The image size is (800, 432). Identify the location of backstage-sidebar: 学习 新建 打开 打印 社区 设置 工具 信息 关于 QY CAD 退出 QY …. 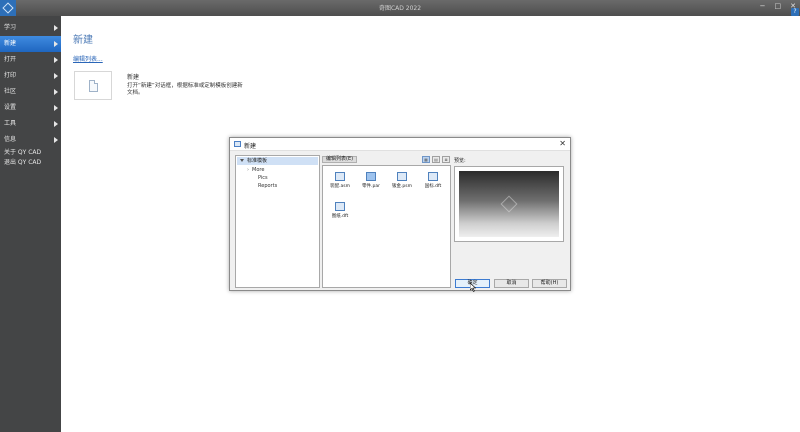
(30, 224).